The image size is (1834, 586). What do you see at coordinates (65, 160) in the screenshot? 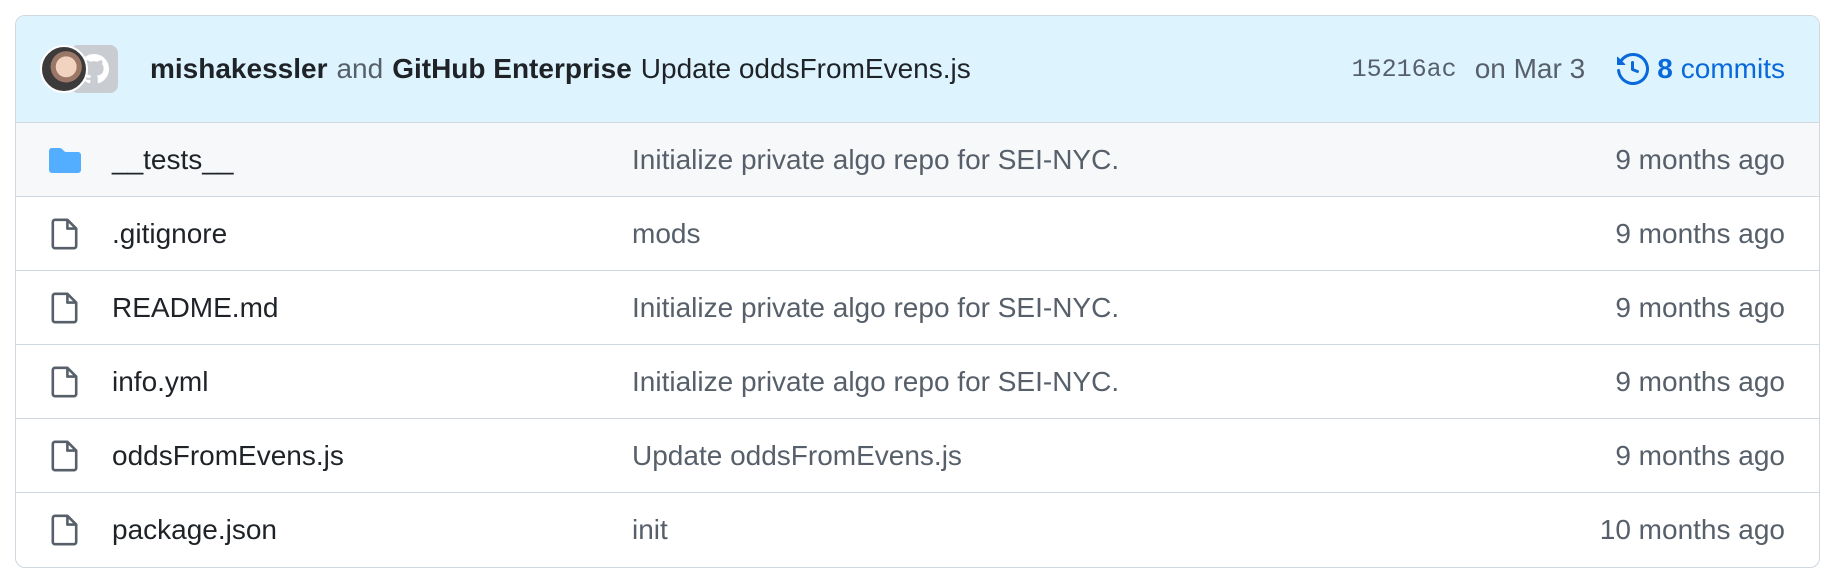
I see `folder-icon` at bounding box center [65, 160].